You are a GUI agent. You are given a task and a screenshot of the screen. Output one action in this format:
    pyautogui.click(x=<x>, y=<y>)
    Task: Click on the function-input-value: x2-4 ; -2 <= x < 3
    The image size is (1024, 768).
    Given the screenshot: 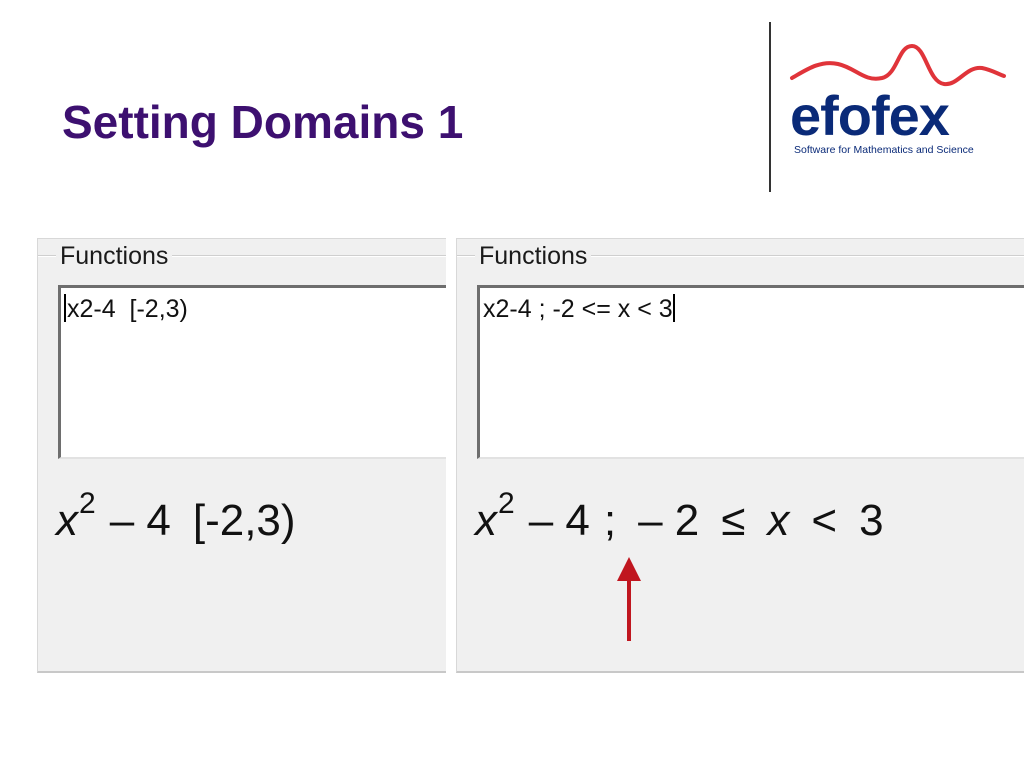 What is the action you would take?
    pyautogui.click(x=578, y=309)
    